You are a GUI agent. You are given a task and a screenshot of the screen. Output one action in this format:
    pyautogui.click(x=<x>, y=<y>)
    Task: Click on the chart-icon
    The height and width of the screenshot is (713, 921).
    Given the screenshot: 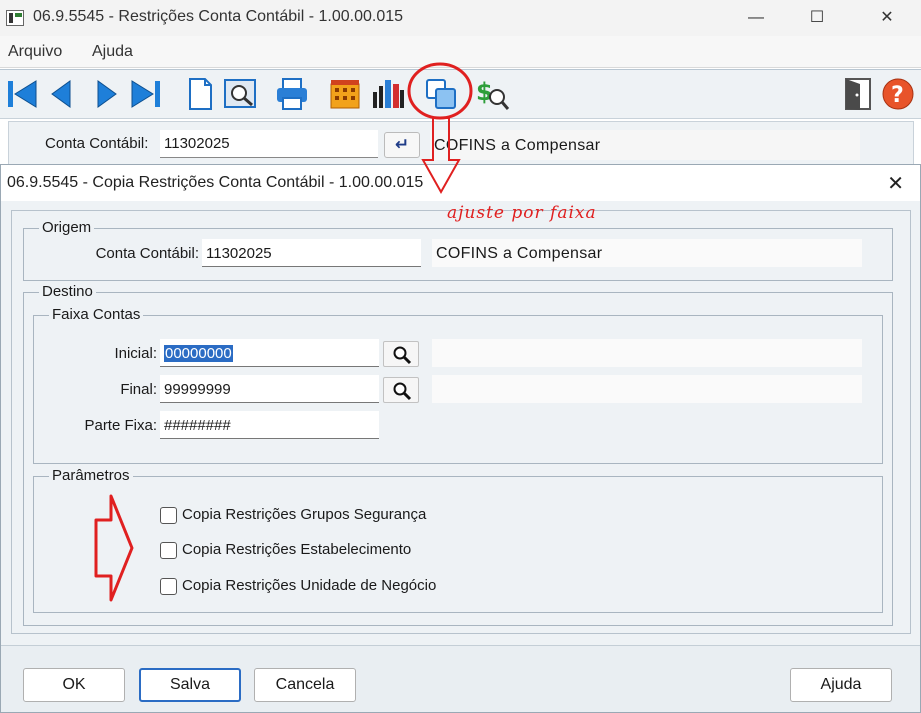 What is the action you would take?
    pyautogui.click(x=388, y=94)
    